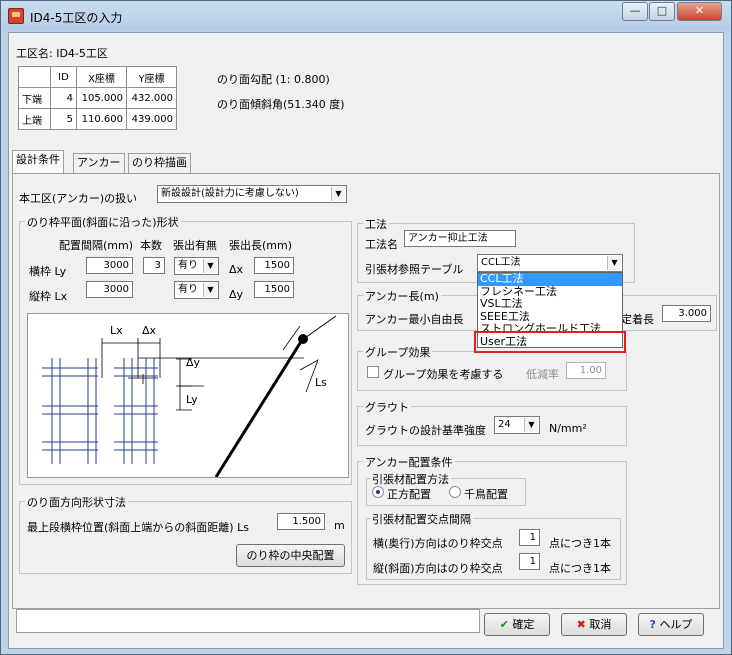  I want to click on checkmark-icon: ✔, so click(504, 624).